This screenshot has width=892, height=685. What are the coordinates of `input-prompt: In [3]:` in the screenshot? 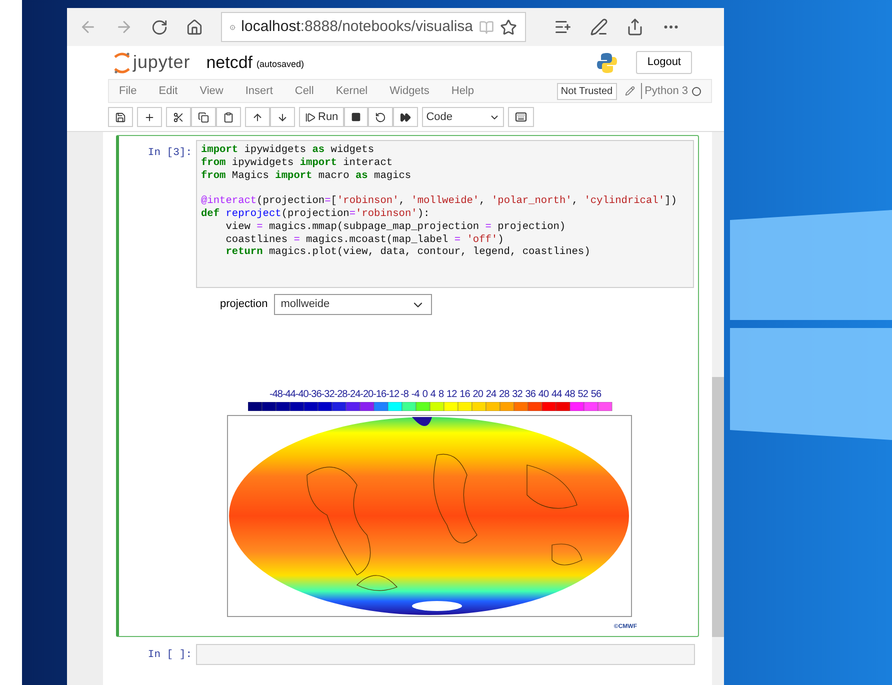 It's located at (169, 153).